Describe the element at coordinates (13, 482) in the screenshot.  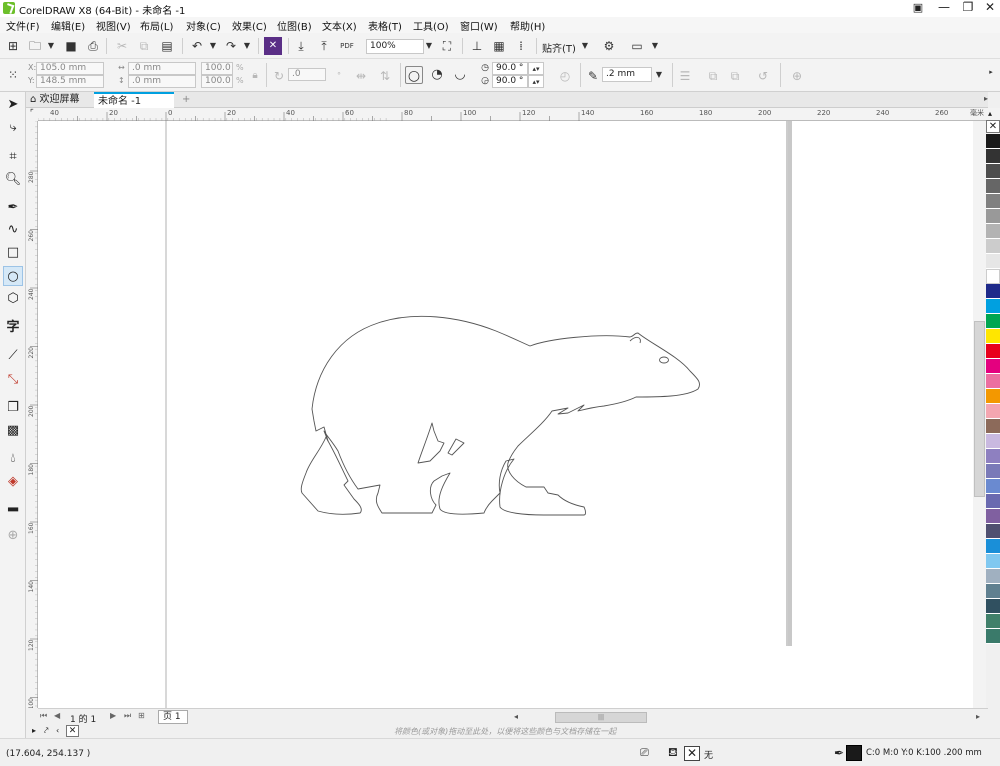
I see `interactive-fill-icon: ◈` at that location.